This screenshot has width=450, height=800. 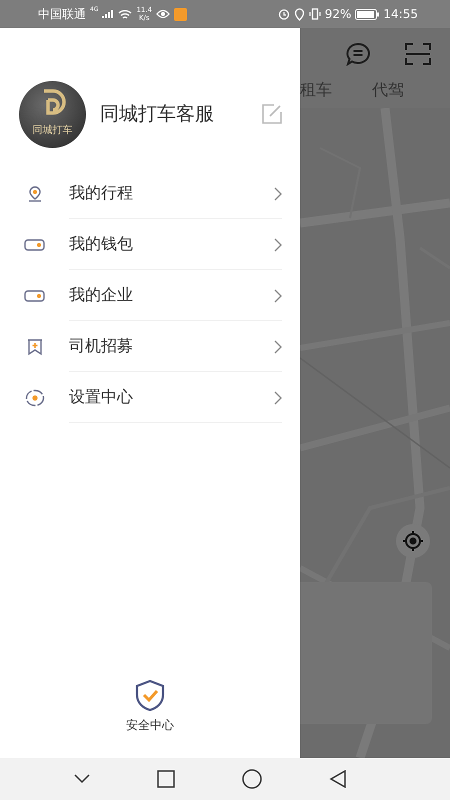 I want to click on battery-percent: 92%, so click(x=338, y=14).